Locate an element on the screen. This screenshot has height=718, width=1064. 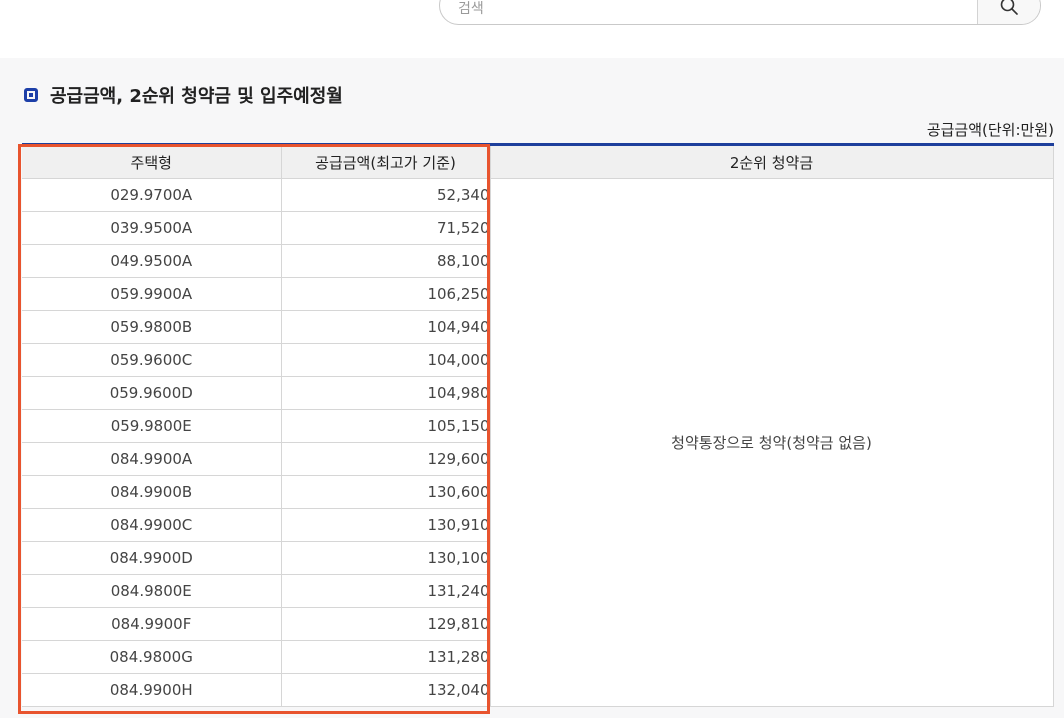
supply-price-cell: 104,940 is located at coordinates (386, 327).